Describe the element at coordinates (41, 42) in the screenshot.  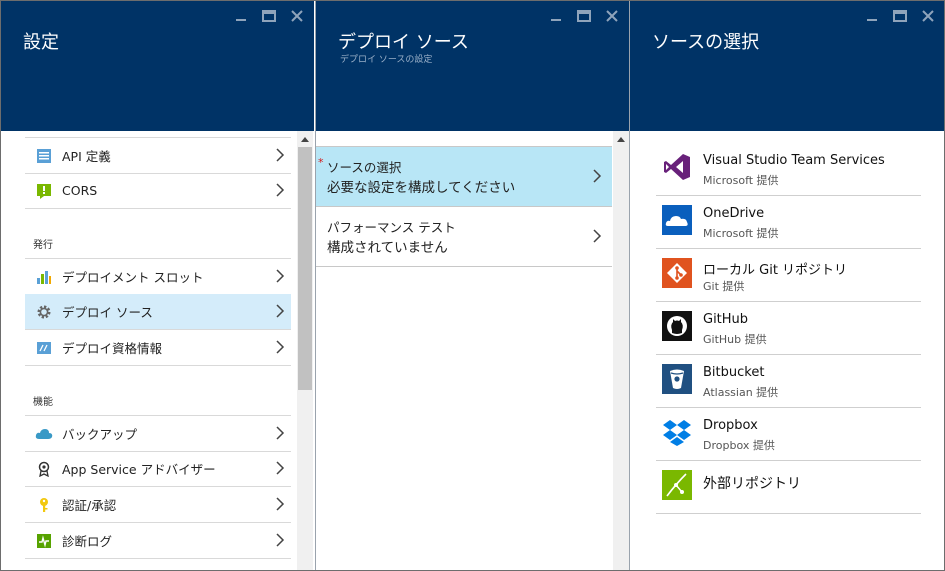
I see `blade-title: 設定` at that location.